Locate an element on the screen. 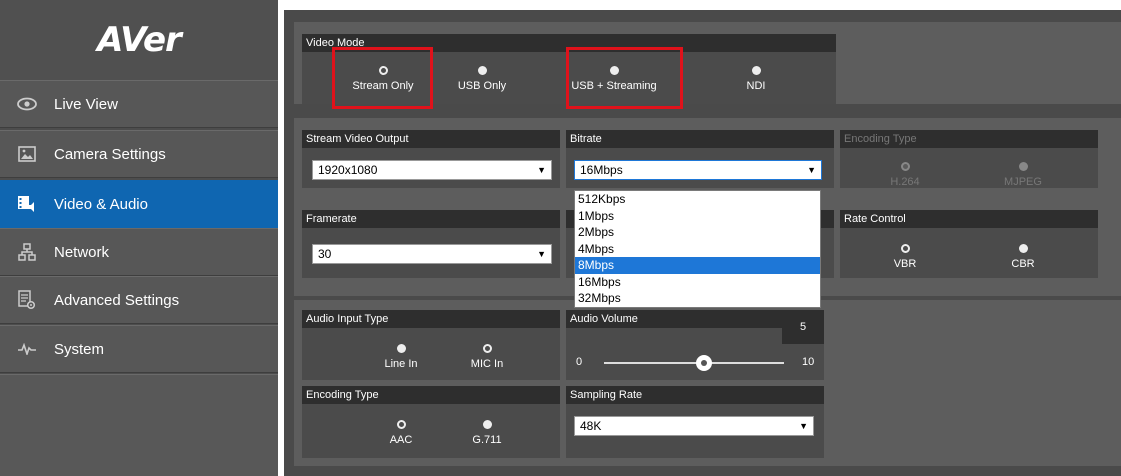 The width and height of the screenshot is (1121, 476). bitrate-section: Bitrate 16Mbps ▼ is located at coordinates (700, 159).